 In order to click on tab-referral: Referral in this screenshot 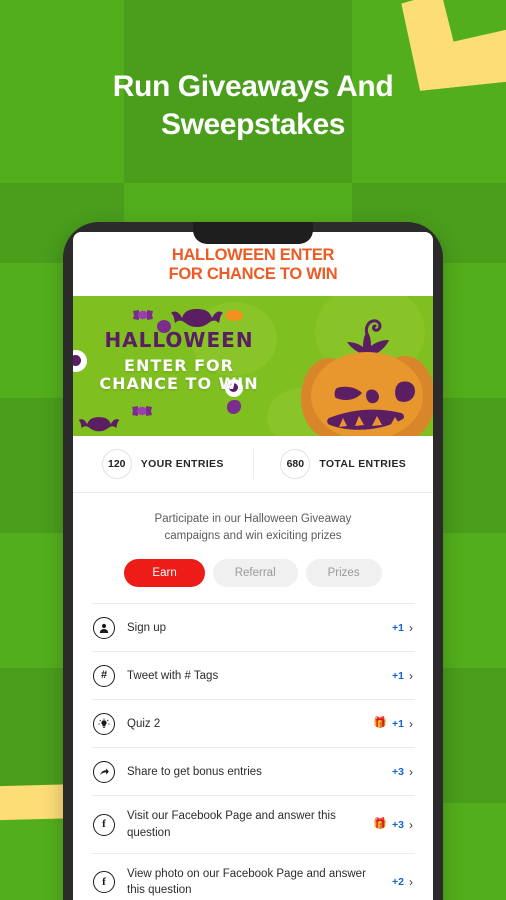, I will do `click(255, 573)`.